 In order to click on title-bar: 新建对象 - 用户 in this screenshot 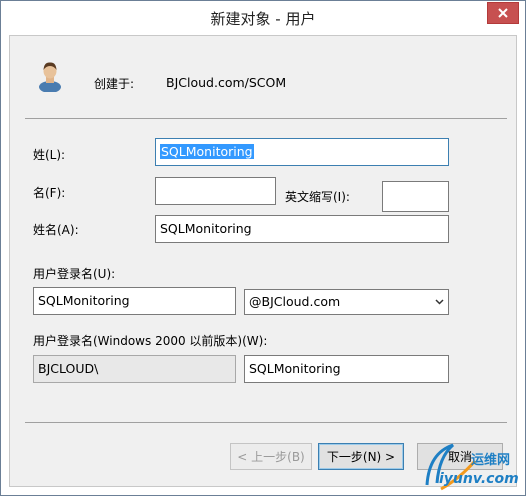, I will do `click(263, 18)`.